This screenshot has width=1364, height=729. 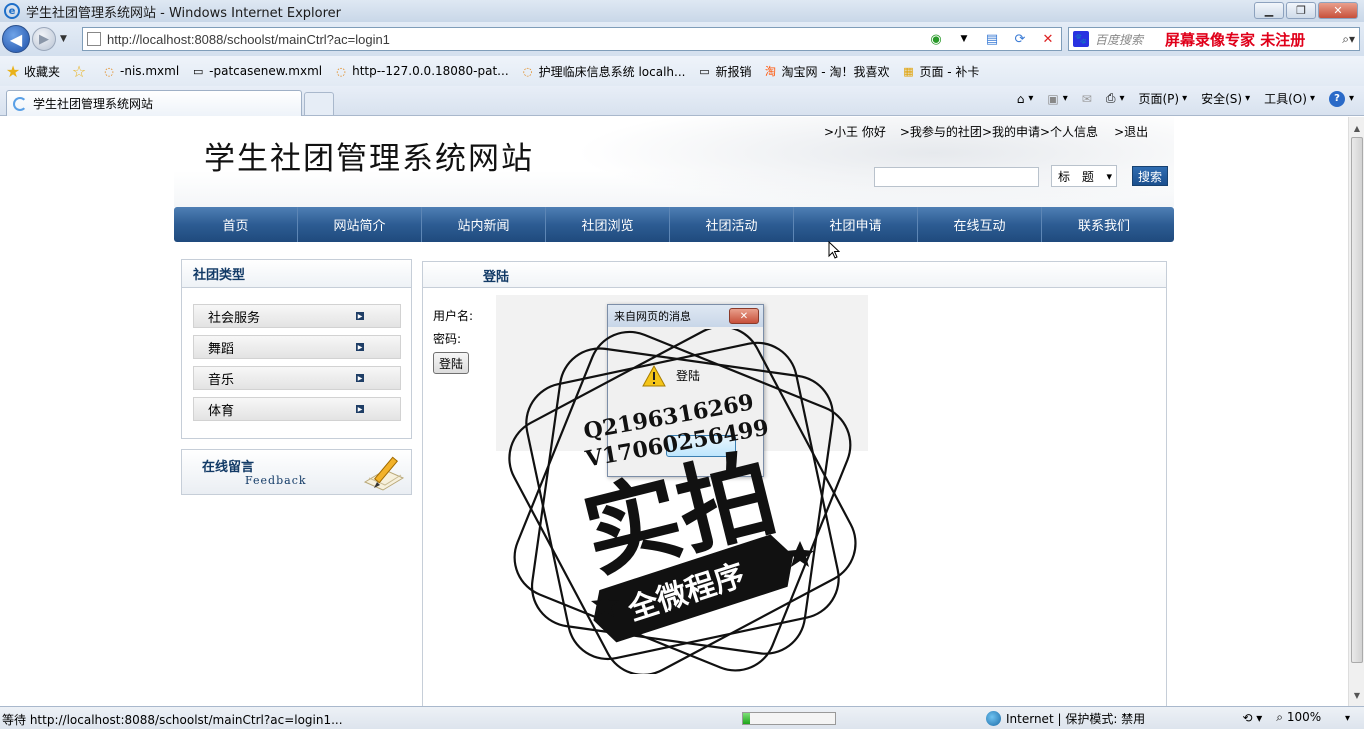 I want to click on profile-link: >个人信息, so click(x=1069, y=131).